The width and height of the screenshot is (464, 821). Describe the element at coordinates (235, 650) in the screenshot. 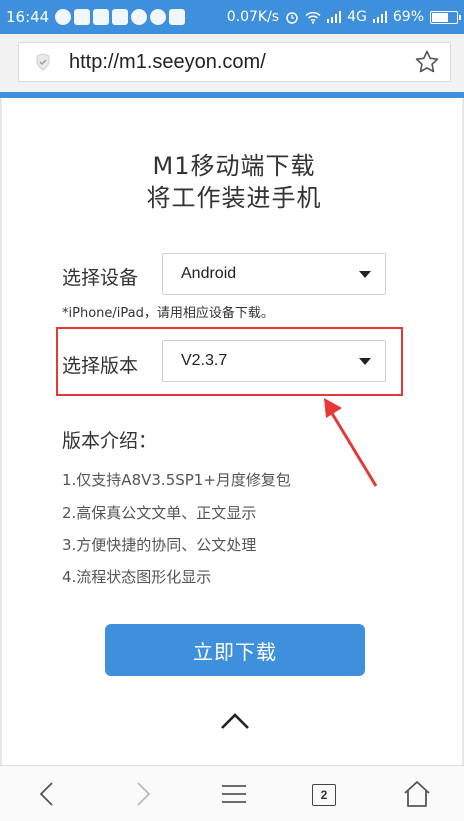

I see `download-button: 立即下载` at that location.